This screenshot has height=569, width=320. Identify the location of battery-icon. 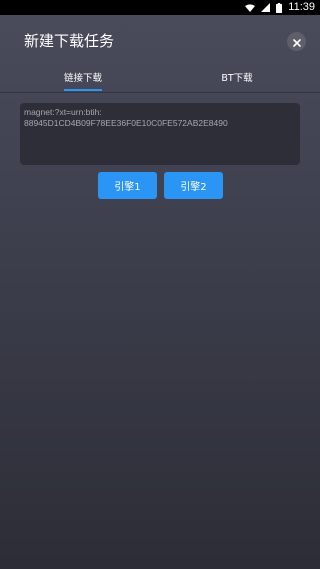
(279, 7).